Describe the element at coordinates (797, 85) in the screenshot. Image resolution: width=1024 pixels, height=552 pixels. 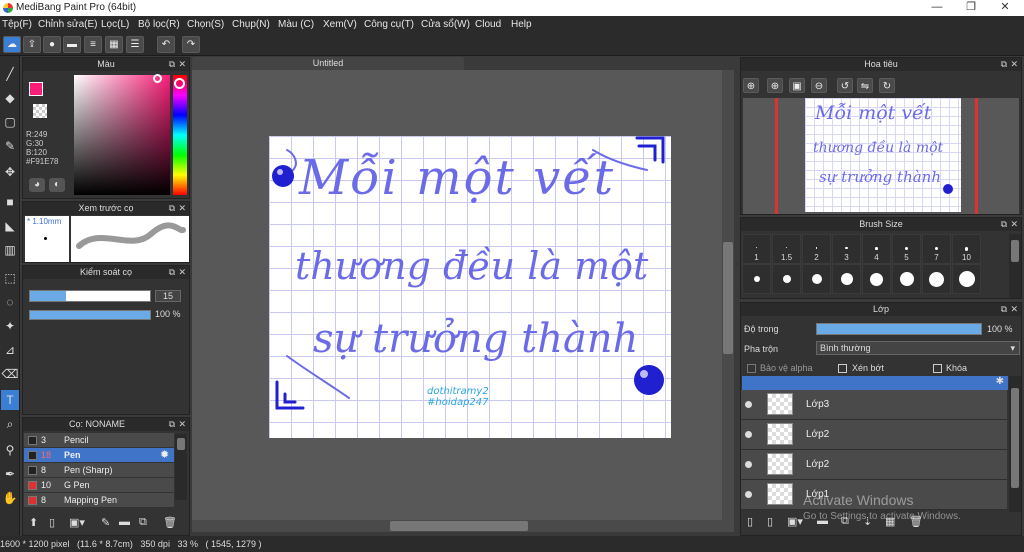
I see `fit-view-icon: ▣` at that location.